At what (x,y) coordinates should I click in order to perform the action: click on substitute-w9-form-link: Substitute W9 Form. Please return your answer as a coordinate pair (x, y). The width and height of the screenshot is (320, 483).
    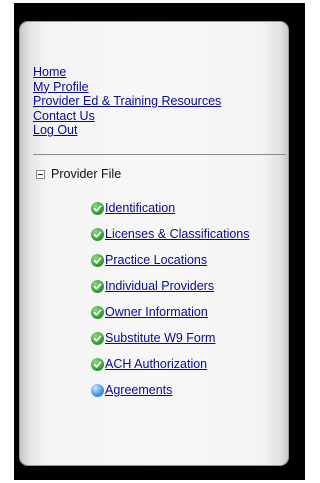
    Looking at the image, I should click on (160, 338).